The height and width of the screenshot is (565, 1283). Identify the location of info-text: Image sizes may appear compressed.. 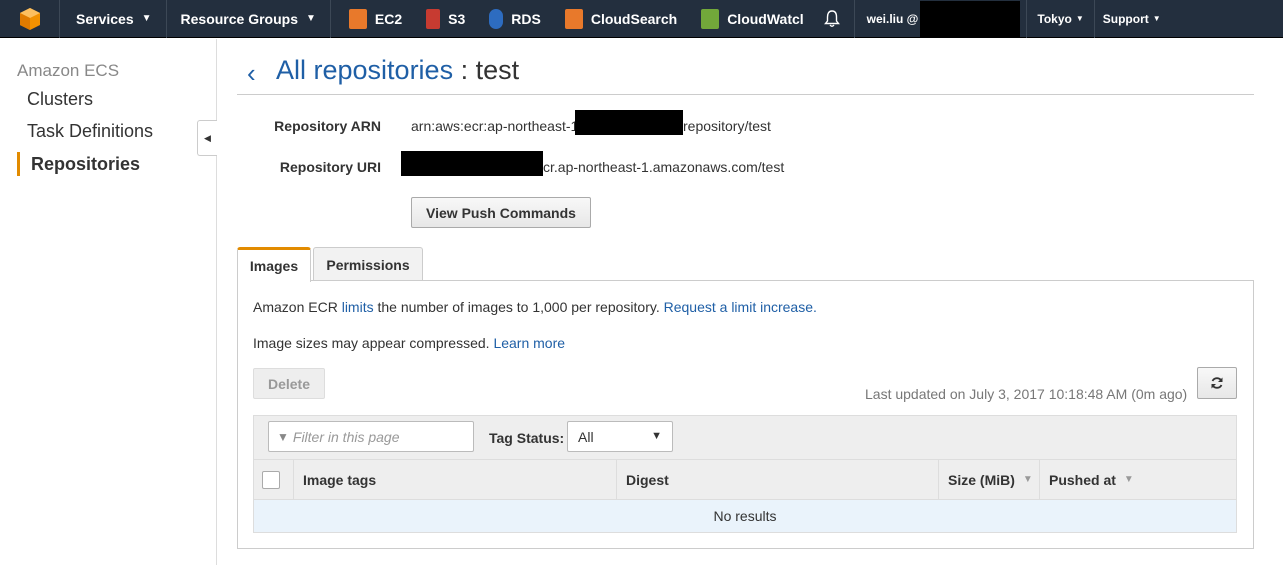
(373, 343).